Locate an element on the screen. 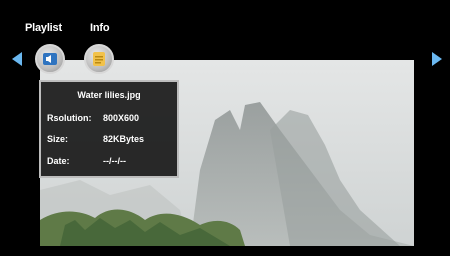  tab-info-label: Info is located at coordinates (100, 28).